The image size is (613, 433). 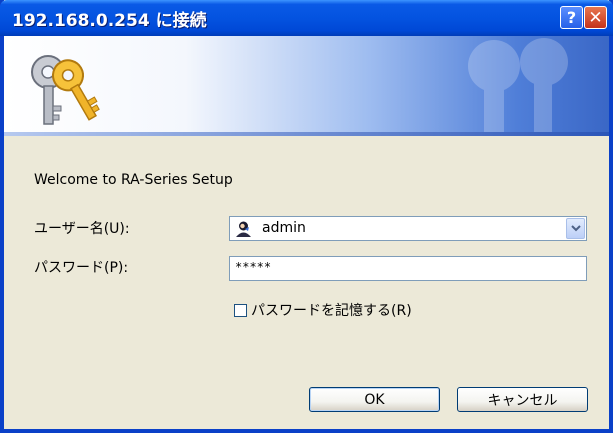 I want to click on title-bar: 192.168.0.254 に接続 ? ✕, so click(x=306, y=18).